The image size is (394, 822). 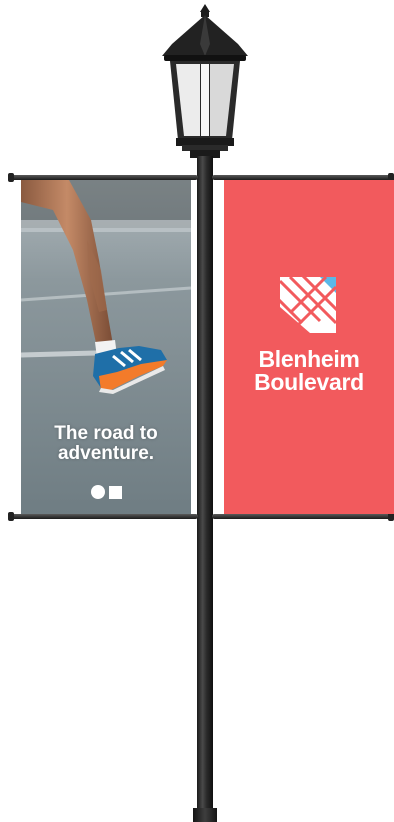 I want to click on pole-base, so click(x=205, y=815).